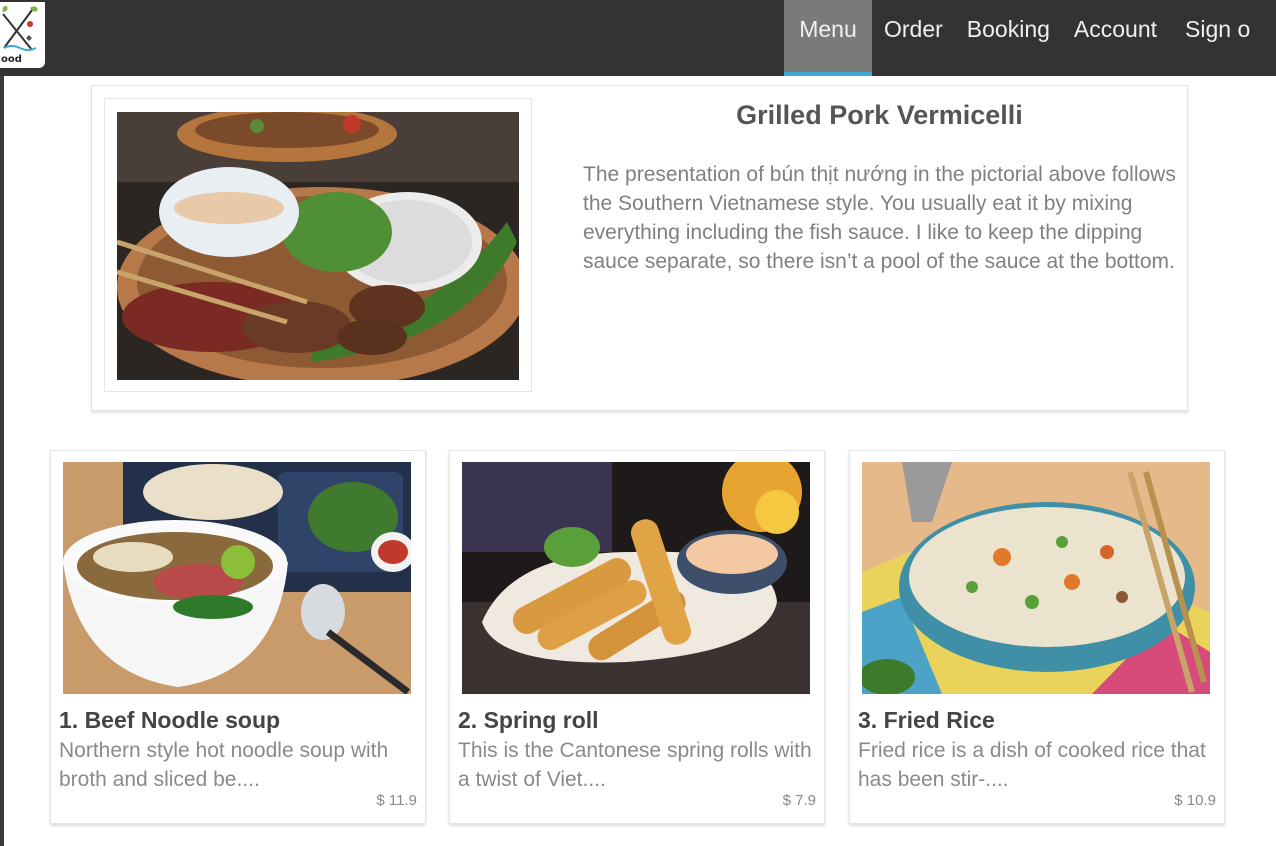 This screenshot has width=1276, height=846. What do you see at coordinates (22, 35) in the screenshot?
I see `brand-logo: ood` at bounding box center [22, 35].